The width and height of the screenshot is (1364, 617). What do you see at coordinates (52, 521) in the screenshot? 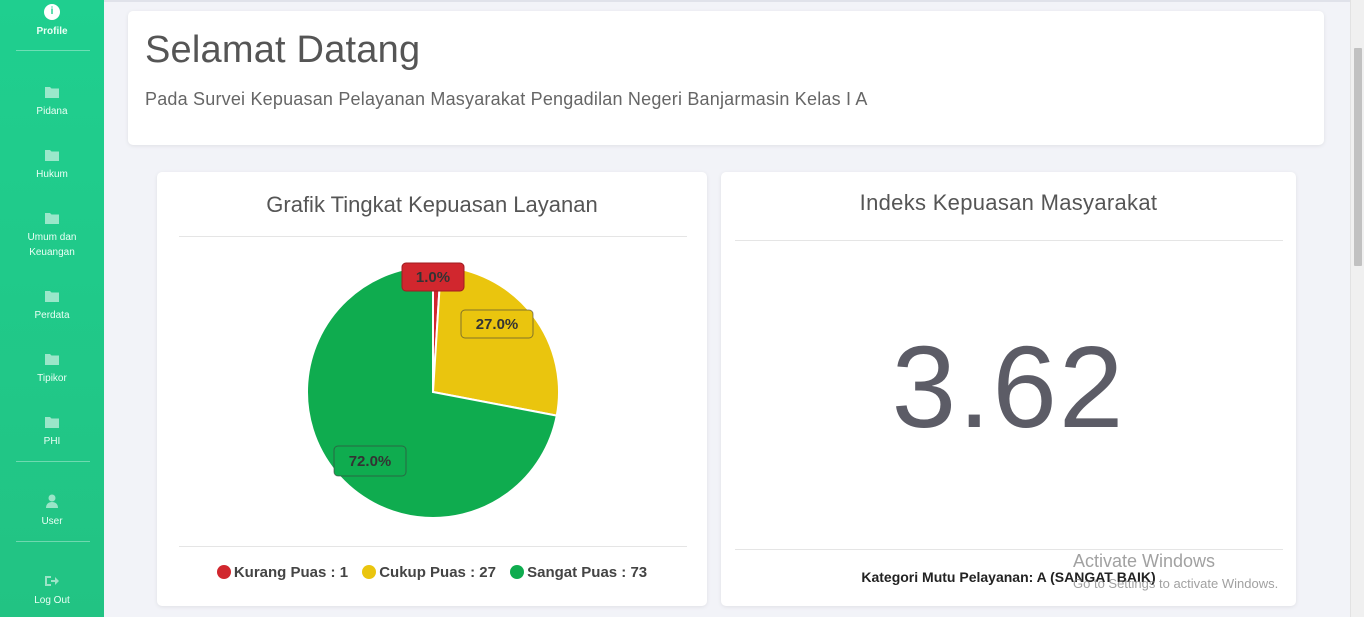
I see `sidebar-item-label: User` at bounding box center [52, 521].